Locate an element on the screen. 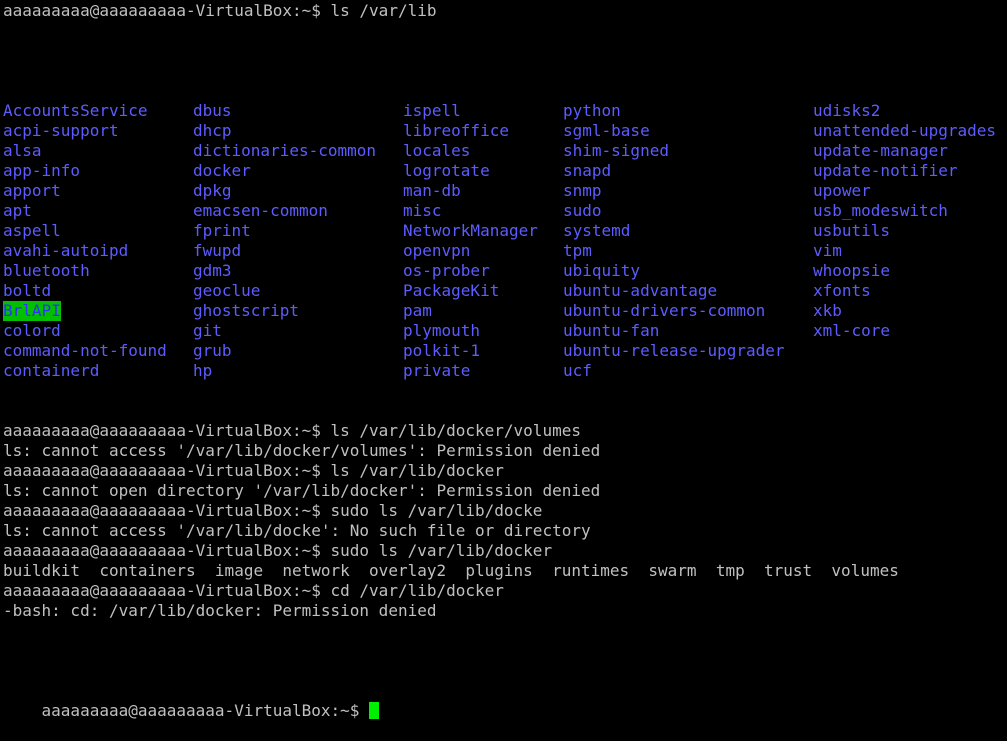 Image resolution: width=1007 pixels, height=741 pixels. listing-row: apport dpkg man-db snmp upower is located at coordinates (451, 191).